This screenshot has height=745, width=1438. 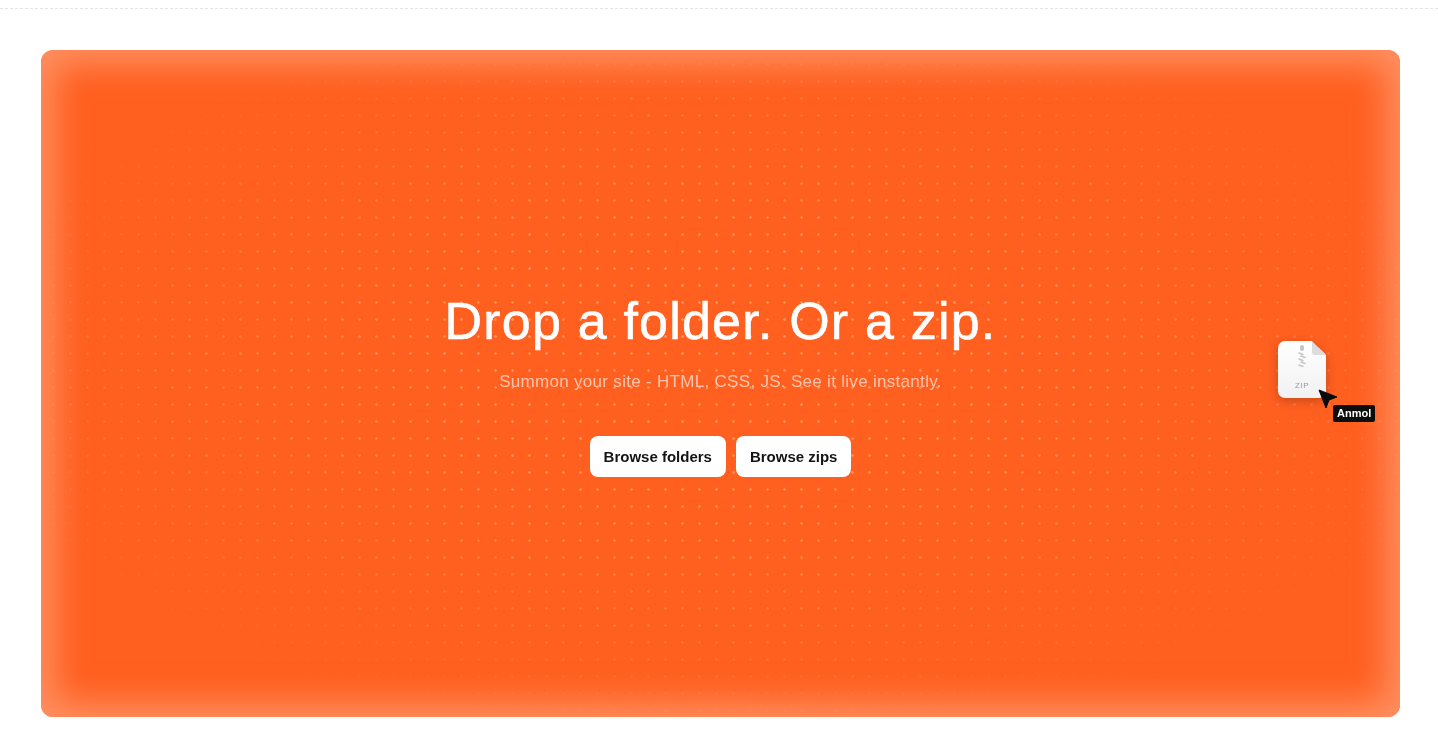 I want to click on page-fold-icon, so click(x=1319, y=348).